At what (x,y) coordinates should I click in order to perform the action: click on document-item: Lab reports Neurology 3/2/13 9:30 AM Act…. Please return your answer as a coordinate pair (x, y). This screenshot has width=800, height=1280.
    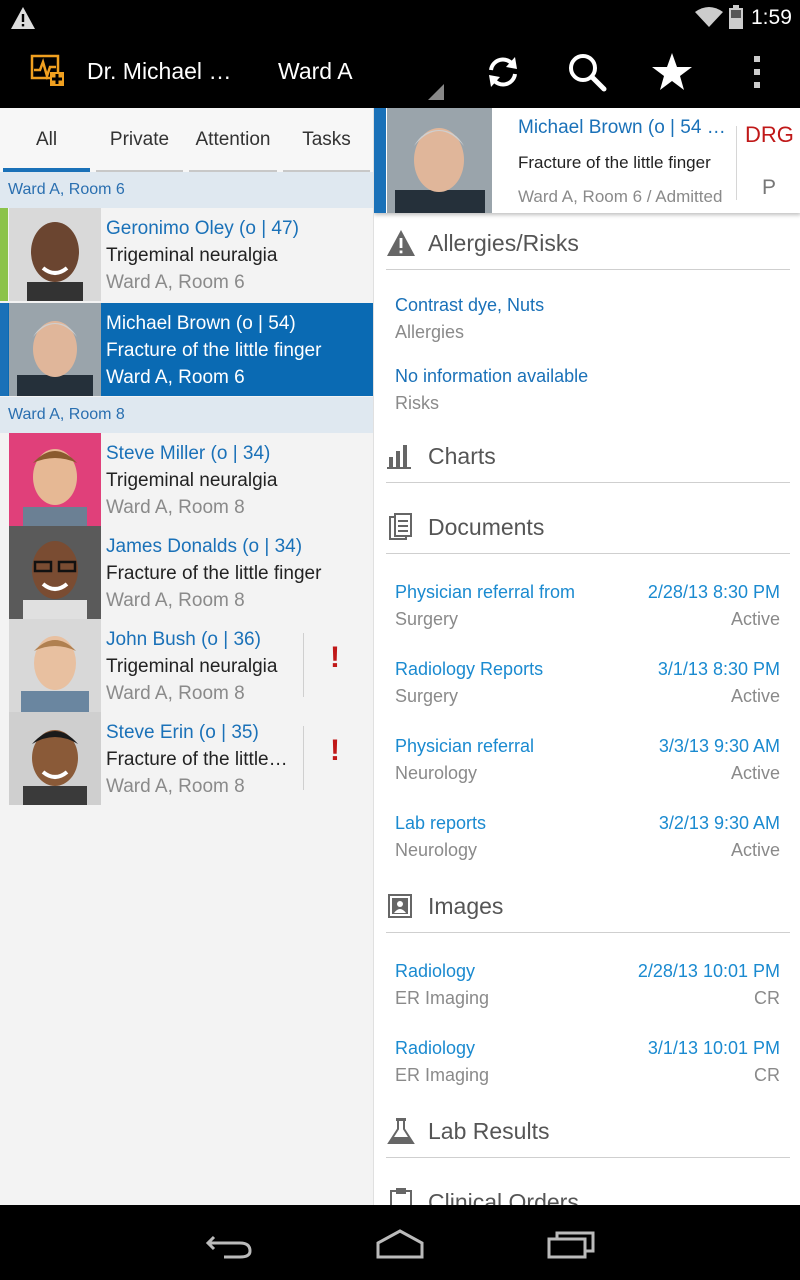
    Looking at the image, I should click on (587, 843).